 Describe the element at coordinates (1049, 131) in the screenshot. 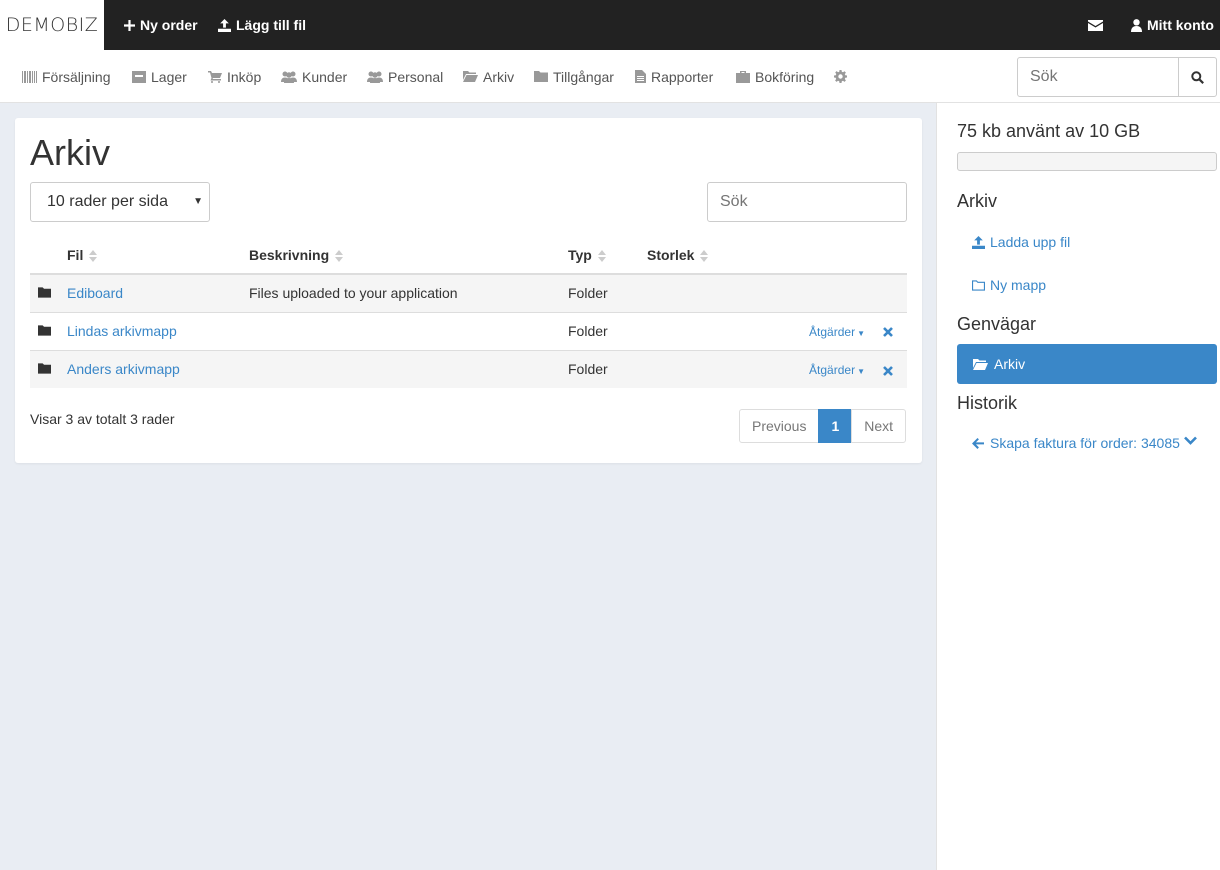

I see `storage-usage-text: 75 kb använt av 10 GB` at that location.